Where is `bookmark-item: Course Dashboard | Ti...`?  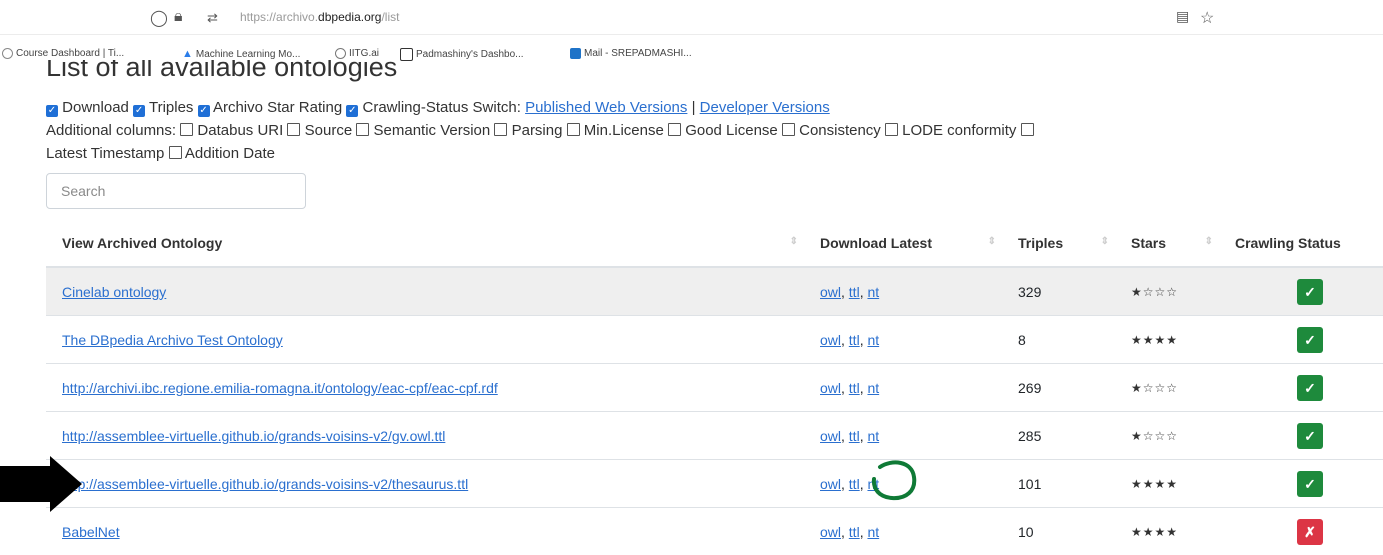
bookmark-item: Course Dashboard | Ti... is located at coordinates (63, 53).